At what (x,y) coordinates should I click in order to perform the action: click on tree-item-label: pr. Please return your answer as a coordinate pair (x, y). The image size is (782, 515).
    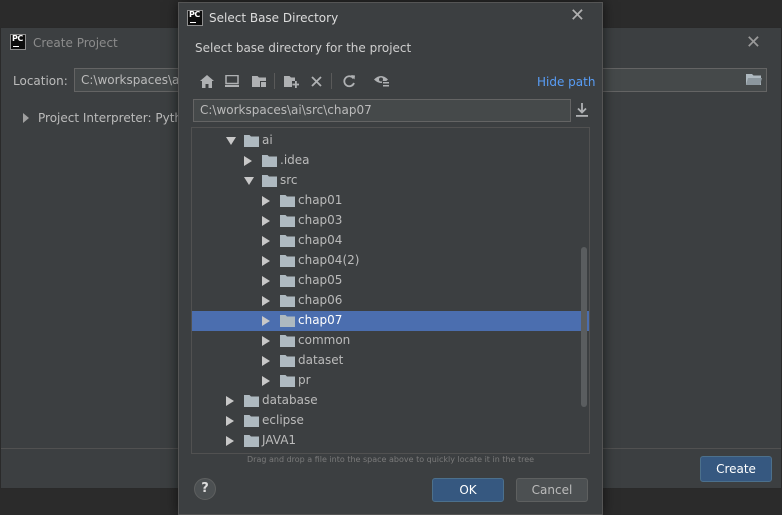
    Looking at the image, I should click on (304, 380).